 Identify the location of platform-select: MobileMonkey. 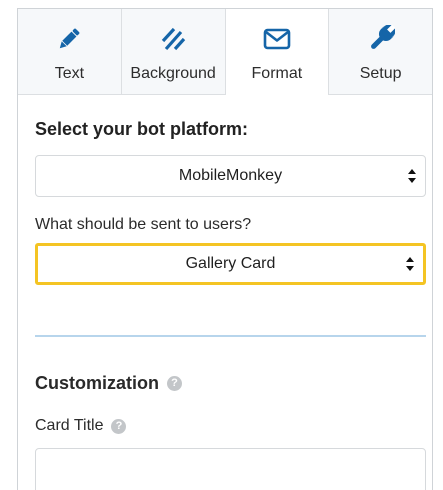
(230, 176).